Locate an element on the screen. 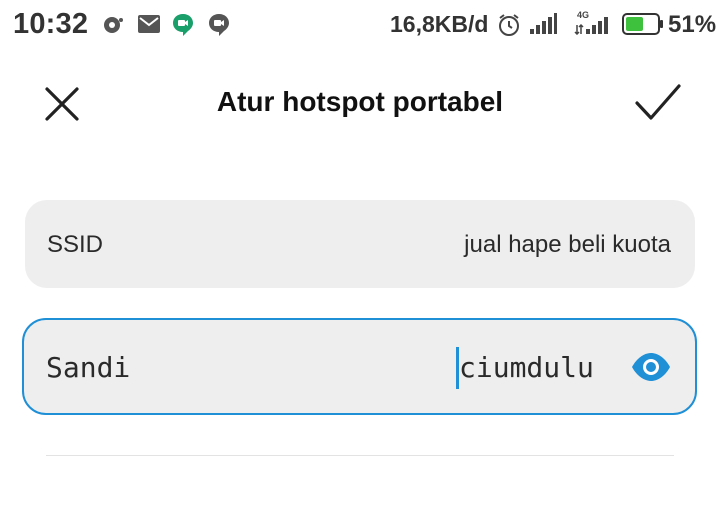 The image size is (720, 515). battery-icon is located at coordinates (642, 24).